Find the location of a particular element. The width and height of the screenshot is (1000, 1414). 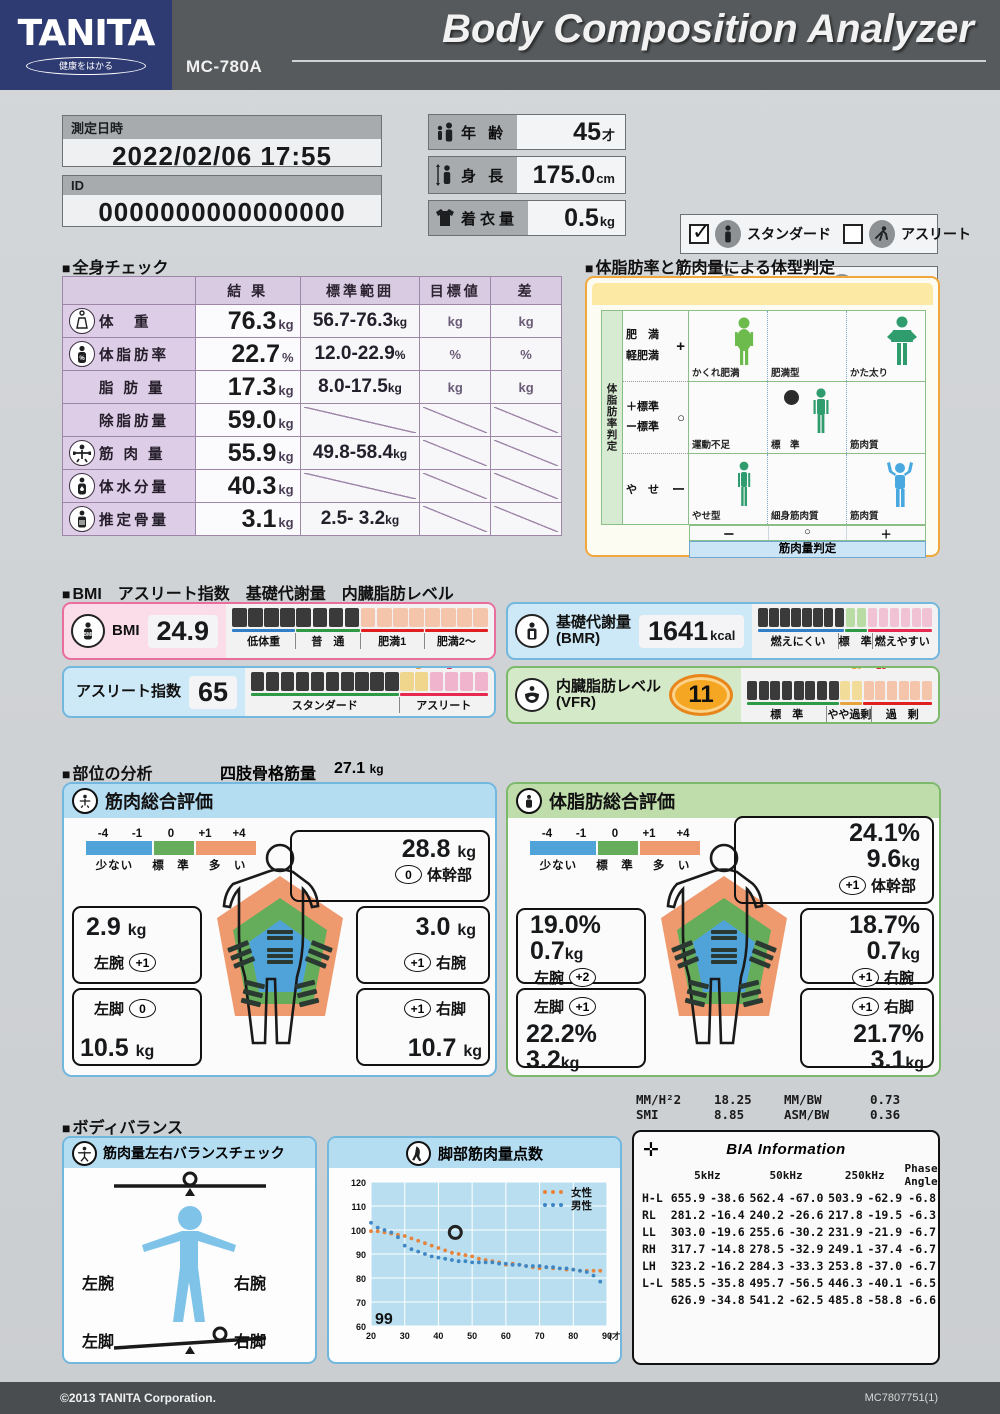

bia-cell: -6.6 is located at coordinates (922, 1299).